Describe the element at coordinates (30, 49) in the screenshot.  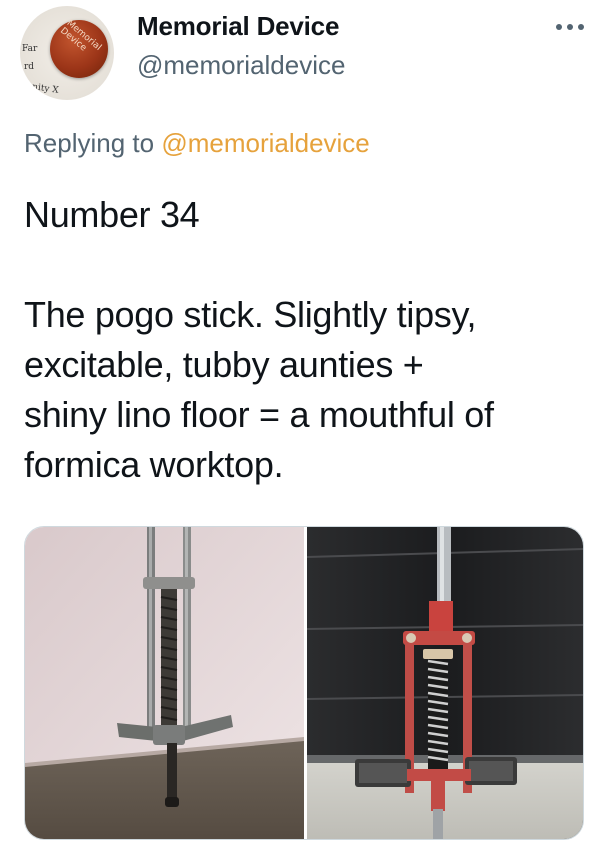
I see `avatar-text-fragment: Far` at that location.